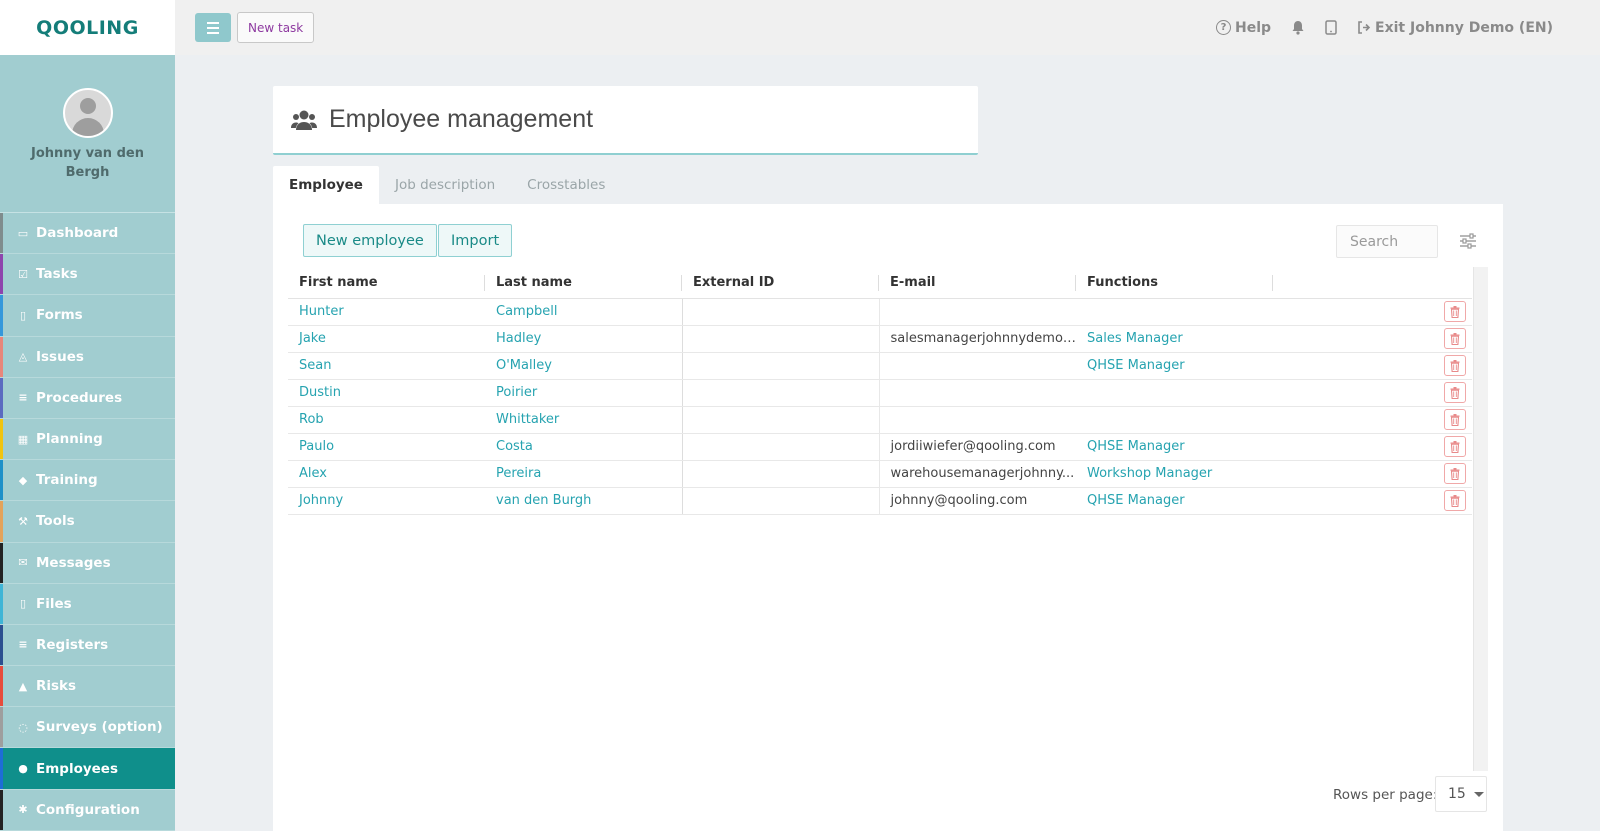 This screenshot has height=831, width=1600. What do you see at coordinates (87, 522) in the screenshot?
I see `sidebar-item-tools: ⚒ Tools` at bounding box center [87, 522].